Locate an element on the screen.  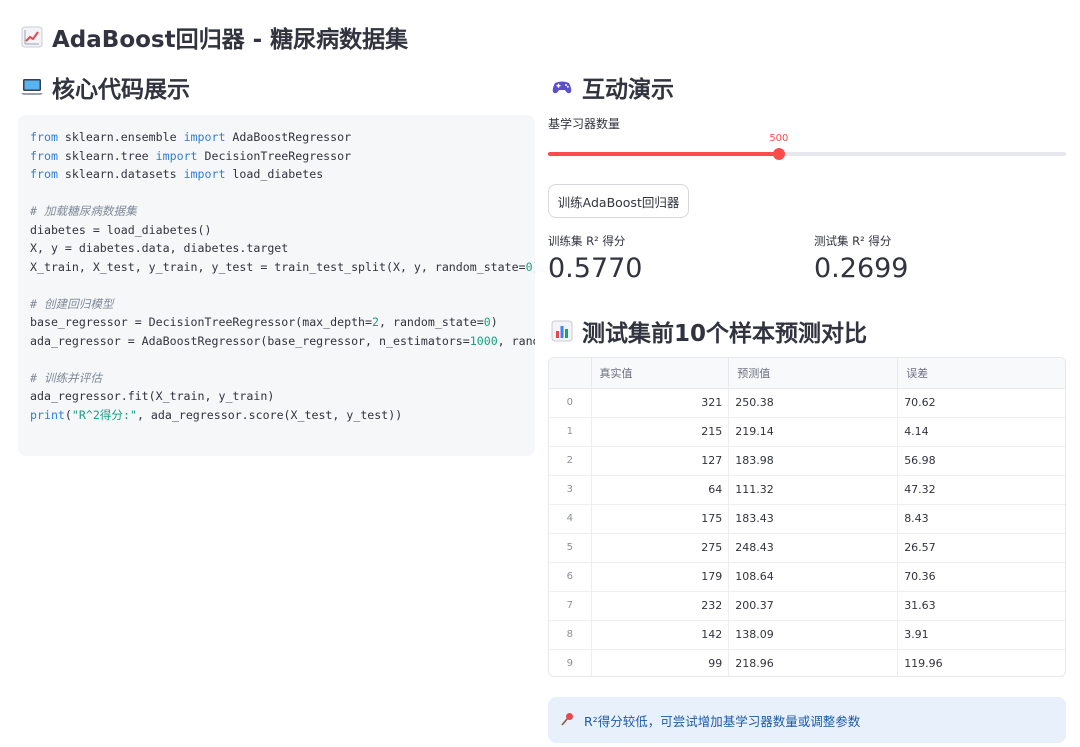
page-title: AdaBoost回归器 - 糖尿病数据集 is located at coordinates (214, 37).